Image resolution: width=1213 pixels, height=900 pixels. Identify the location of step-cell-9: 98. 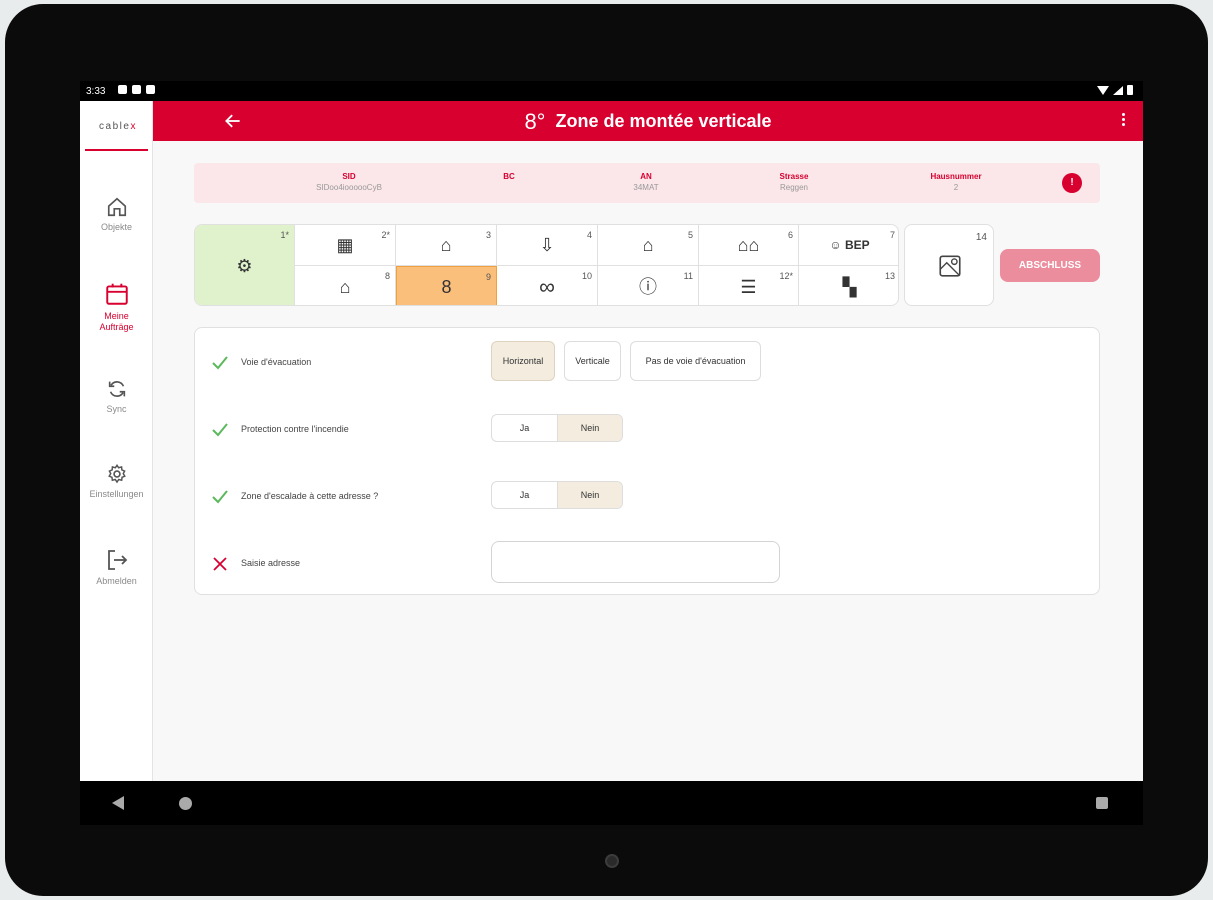
(446, 285).